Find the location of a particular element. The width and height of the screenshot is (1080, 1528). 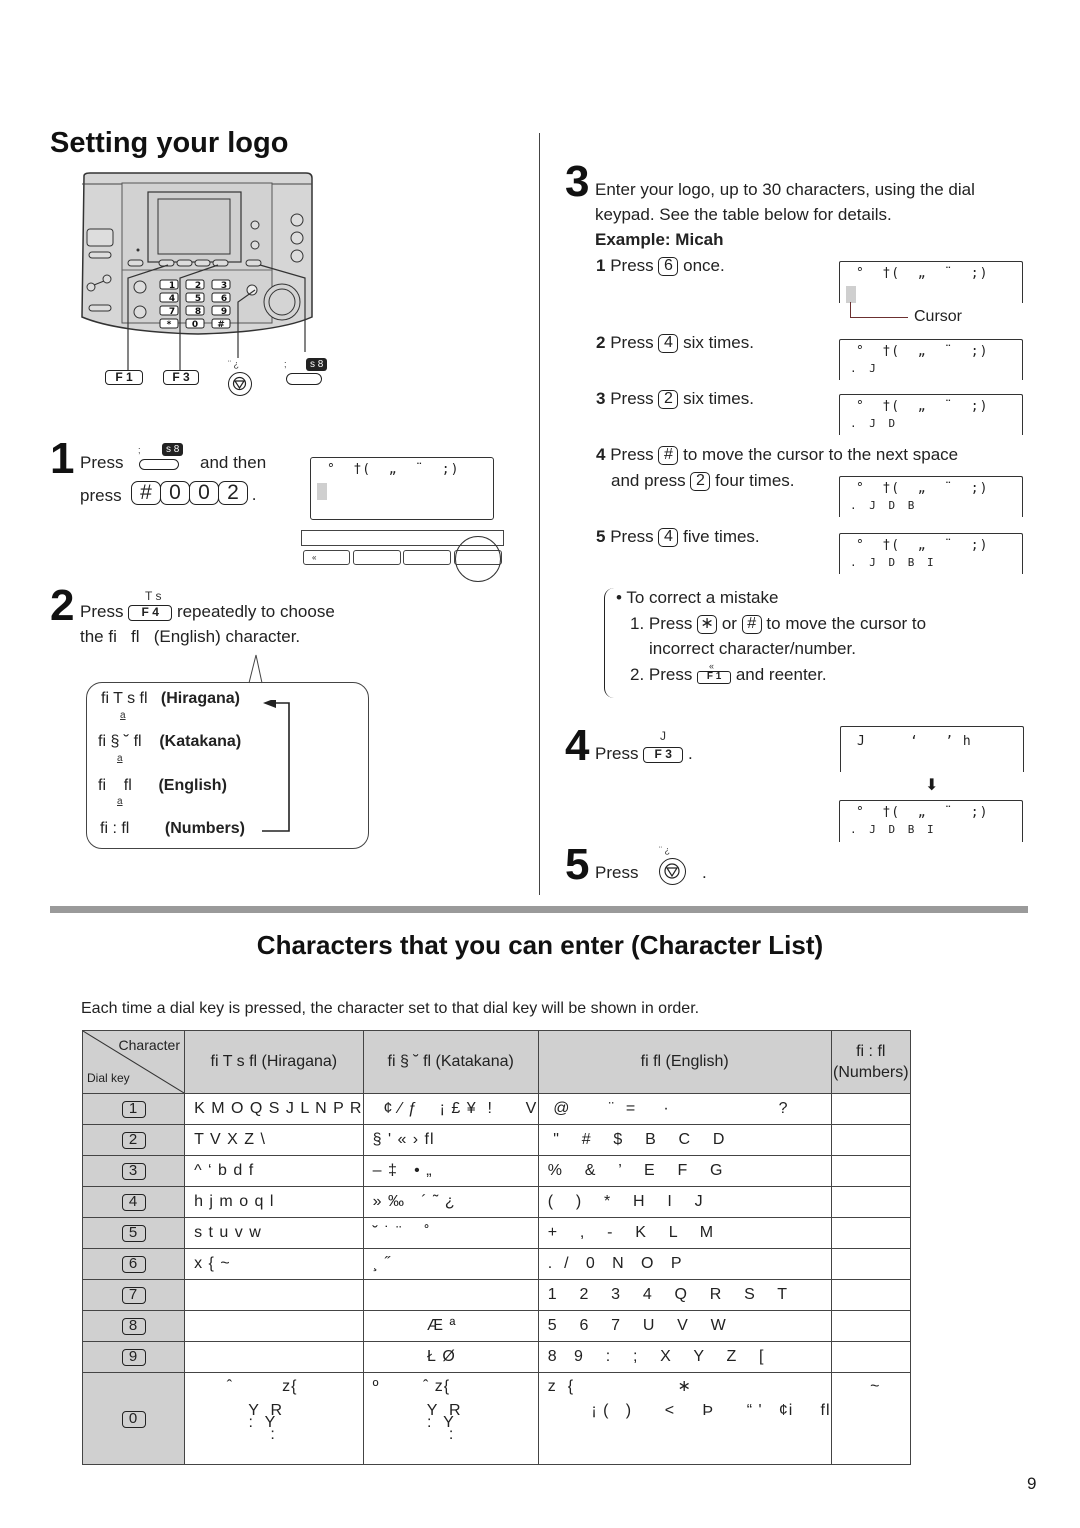

step-1-menu-button is located at coordinates (159, 464).